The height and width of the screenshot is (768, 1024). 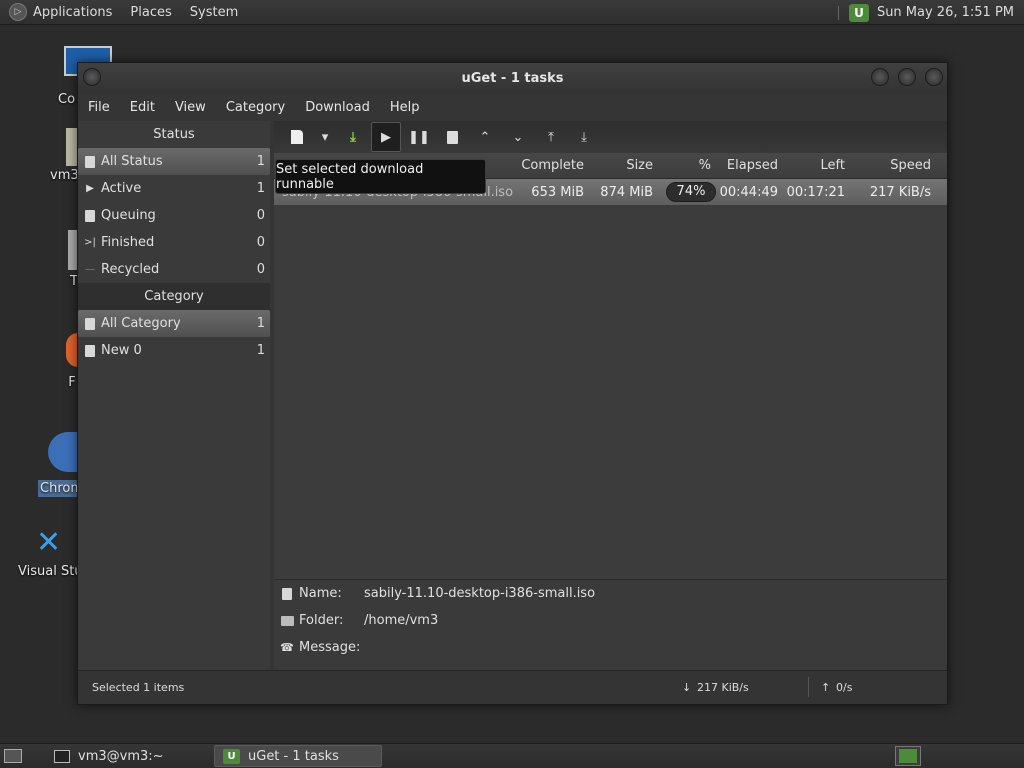 What do you see at coordinates (121, 756) in the screenshot?
I see `taskbar-item-label: vm3@vm3:~` at bounding box center [121, 756].